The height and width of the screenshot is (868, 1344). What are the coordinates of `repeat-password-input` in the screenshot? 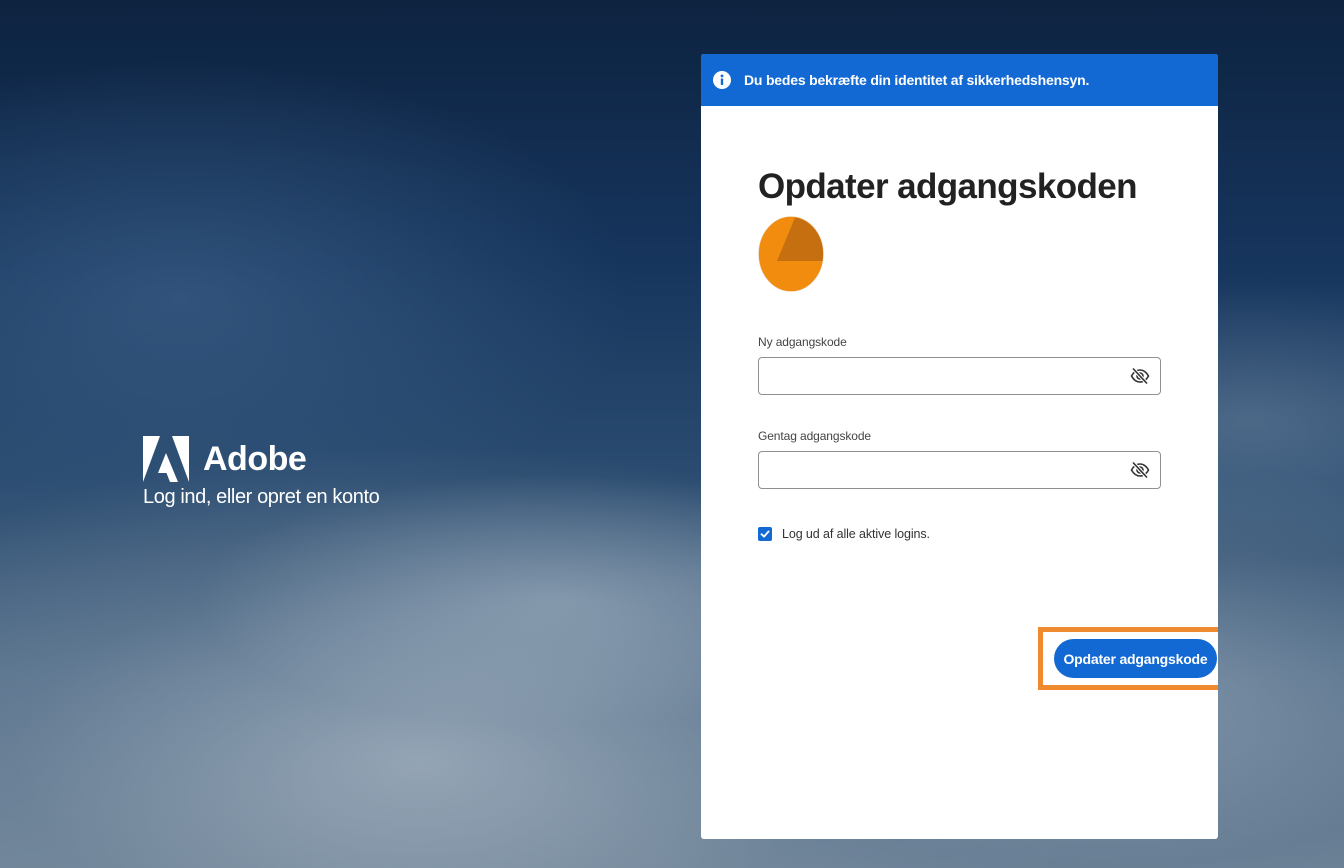 It's located at (939, 470).